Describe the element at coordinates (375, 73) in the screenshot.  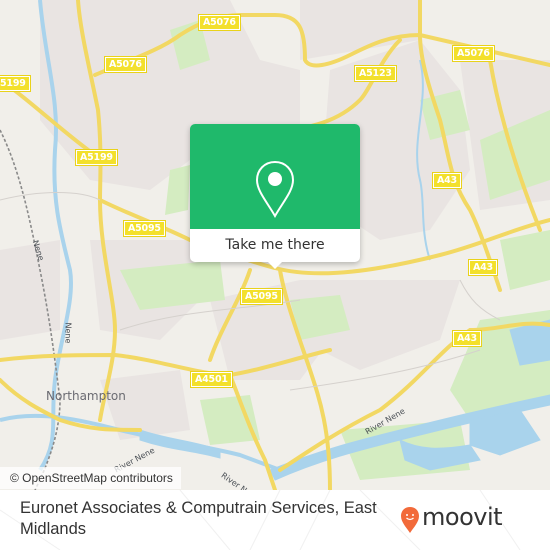
I see `road-label-a5123: A5123` at that location.